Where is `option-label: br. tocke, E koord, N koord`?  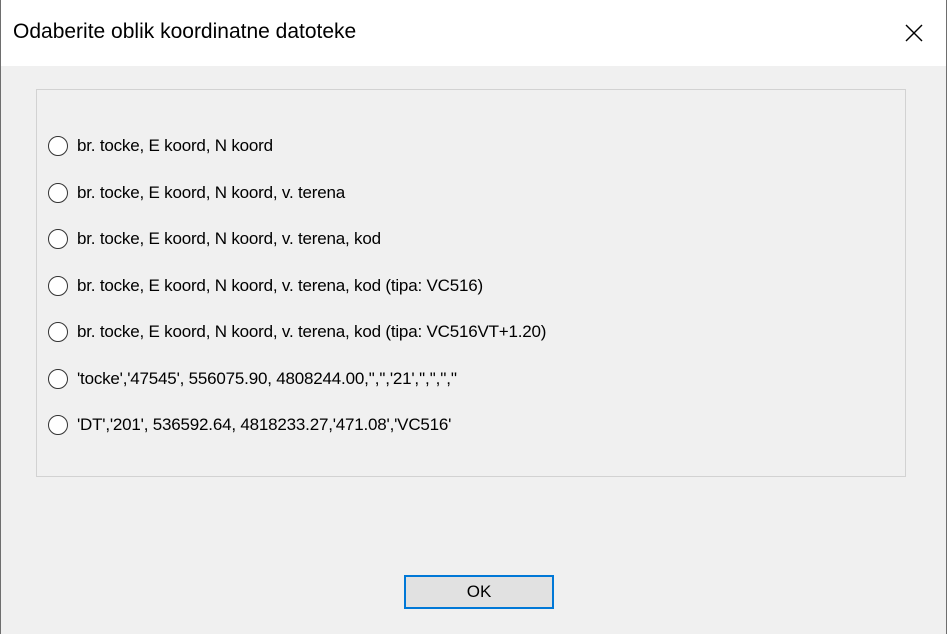 option-label: br. tocke, E koord, N koord is located at coordinates (175, 145).